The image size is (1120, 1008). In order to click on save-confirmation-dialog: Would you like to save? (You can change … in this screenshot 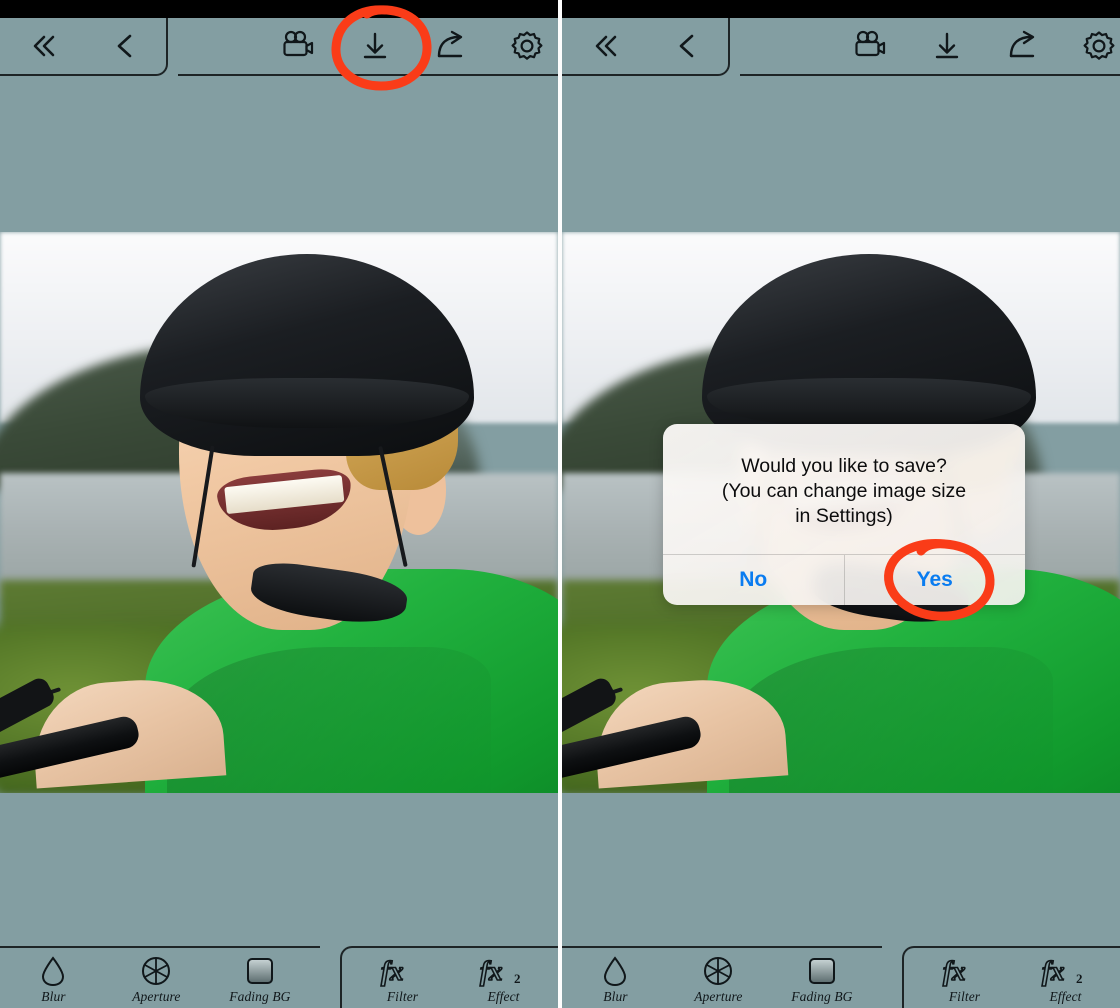, I will do `click(844, 514)`.